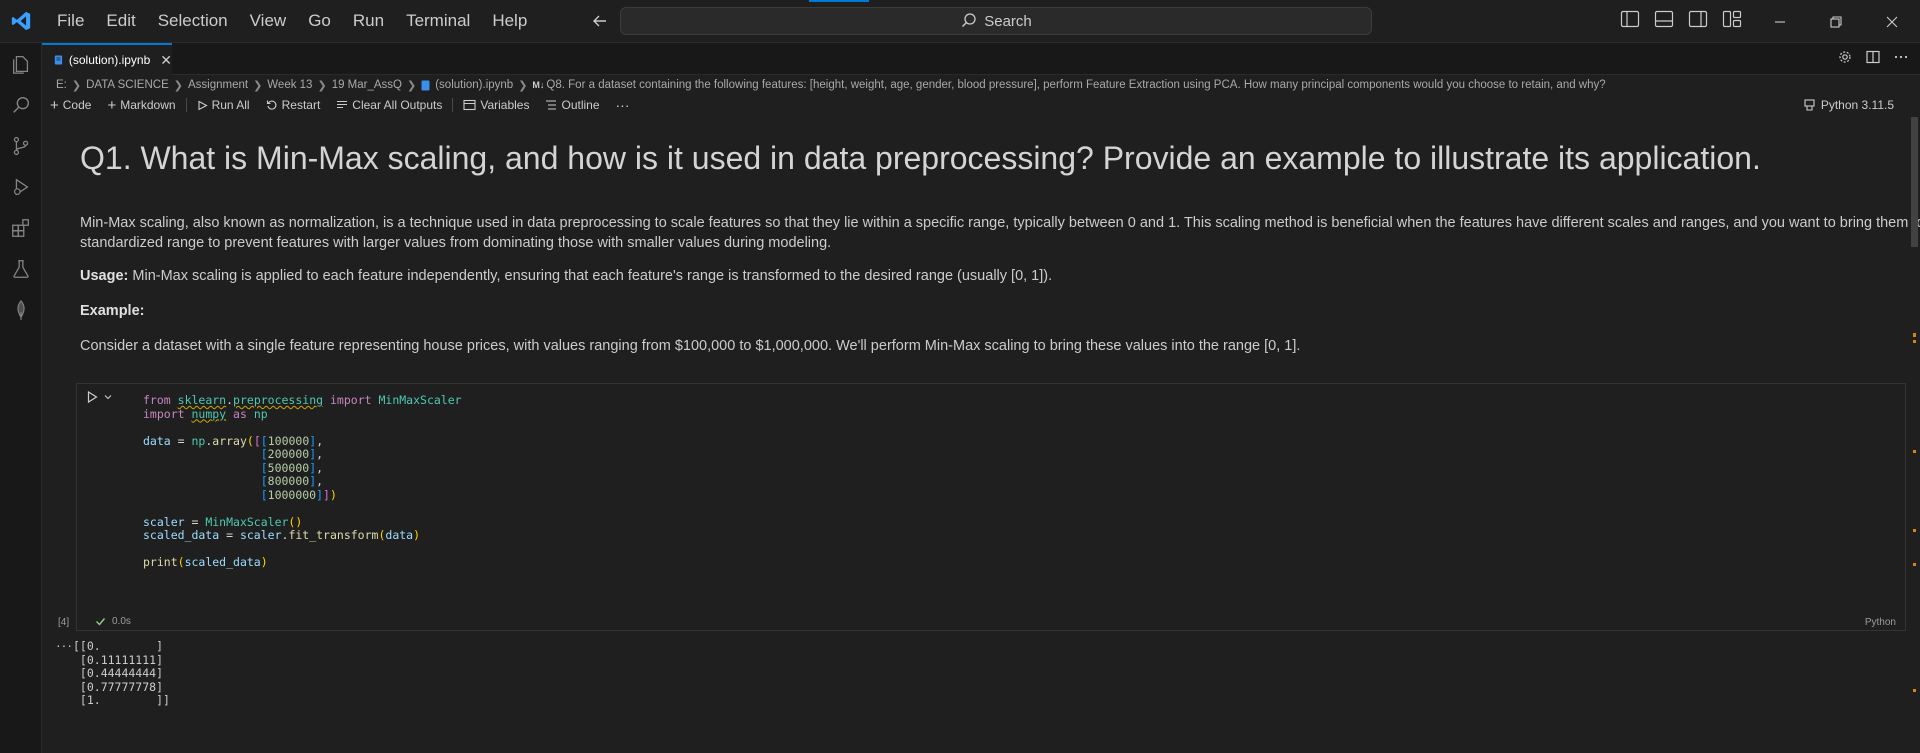 Image resolution: width=1920 pixels, height=753 pixels. I want to click on search-label: Search, so click(1008, 21).